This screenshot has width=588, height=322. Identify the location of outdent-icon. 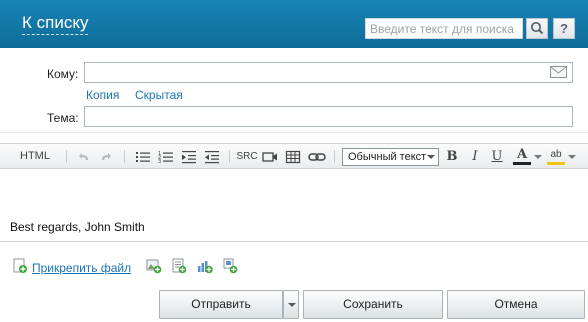
(212, 156).